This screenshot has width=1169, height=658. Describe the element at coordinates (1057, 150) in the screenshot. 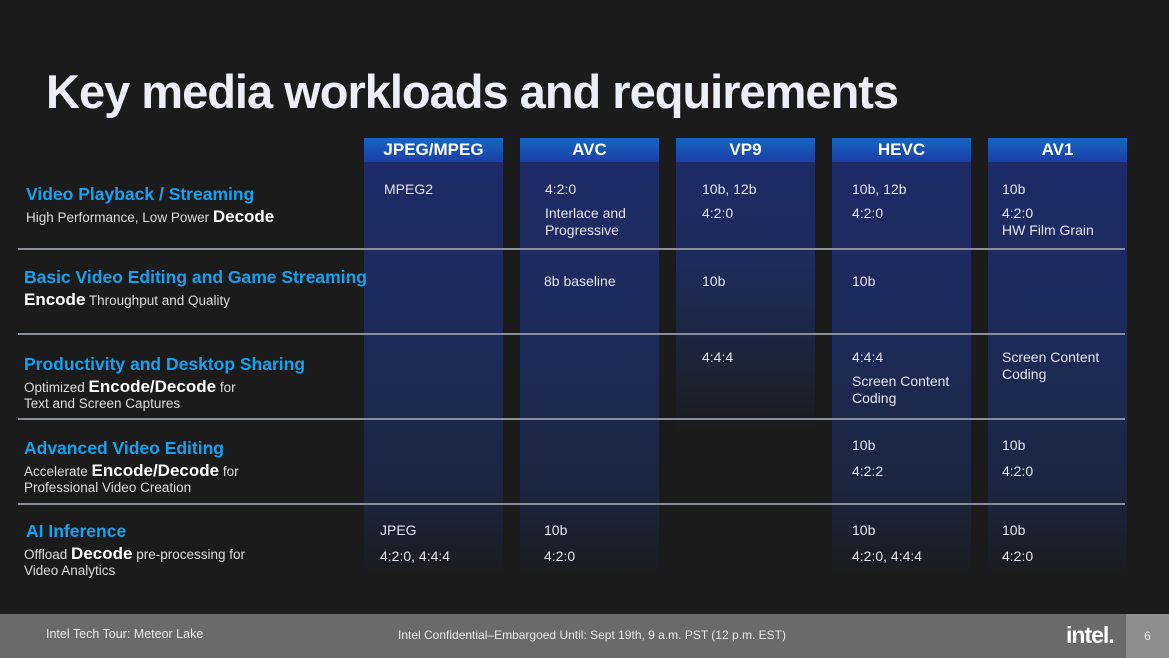

I see `column-header: AV1` at that location.